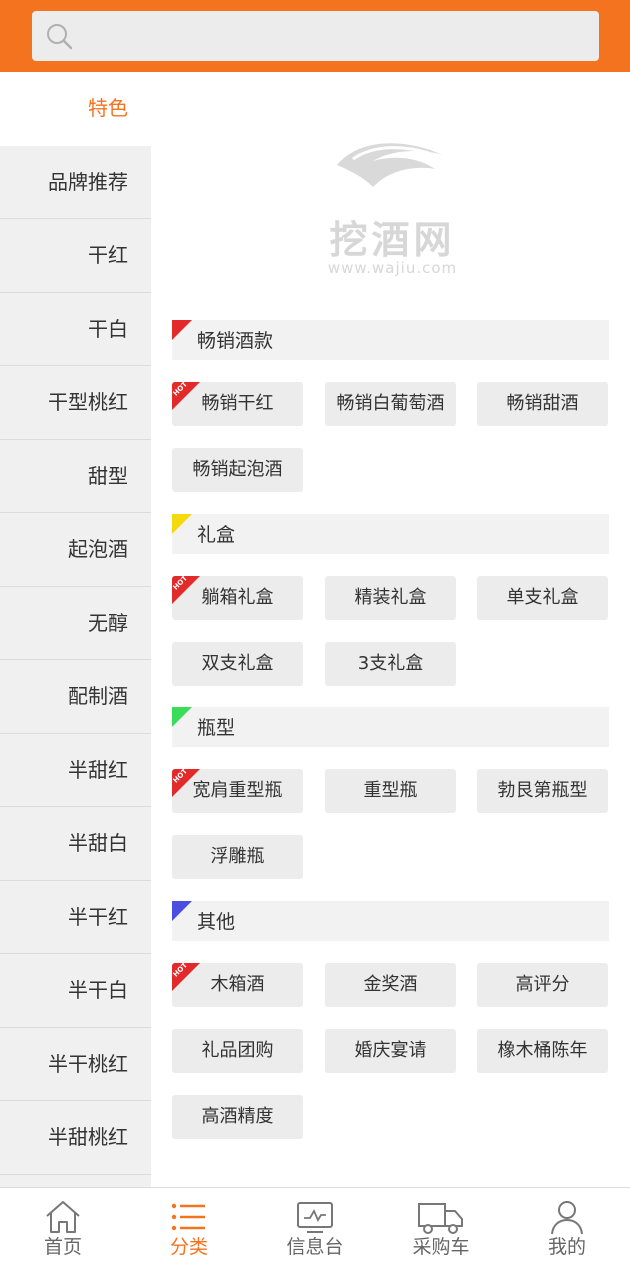 This screenshot has height=1280, width=630. Describe the element at coordinates (390, 534) in the screenshot. I see `section-header-giftbox: 礼盒` at that location.